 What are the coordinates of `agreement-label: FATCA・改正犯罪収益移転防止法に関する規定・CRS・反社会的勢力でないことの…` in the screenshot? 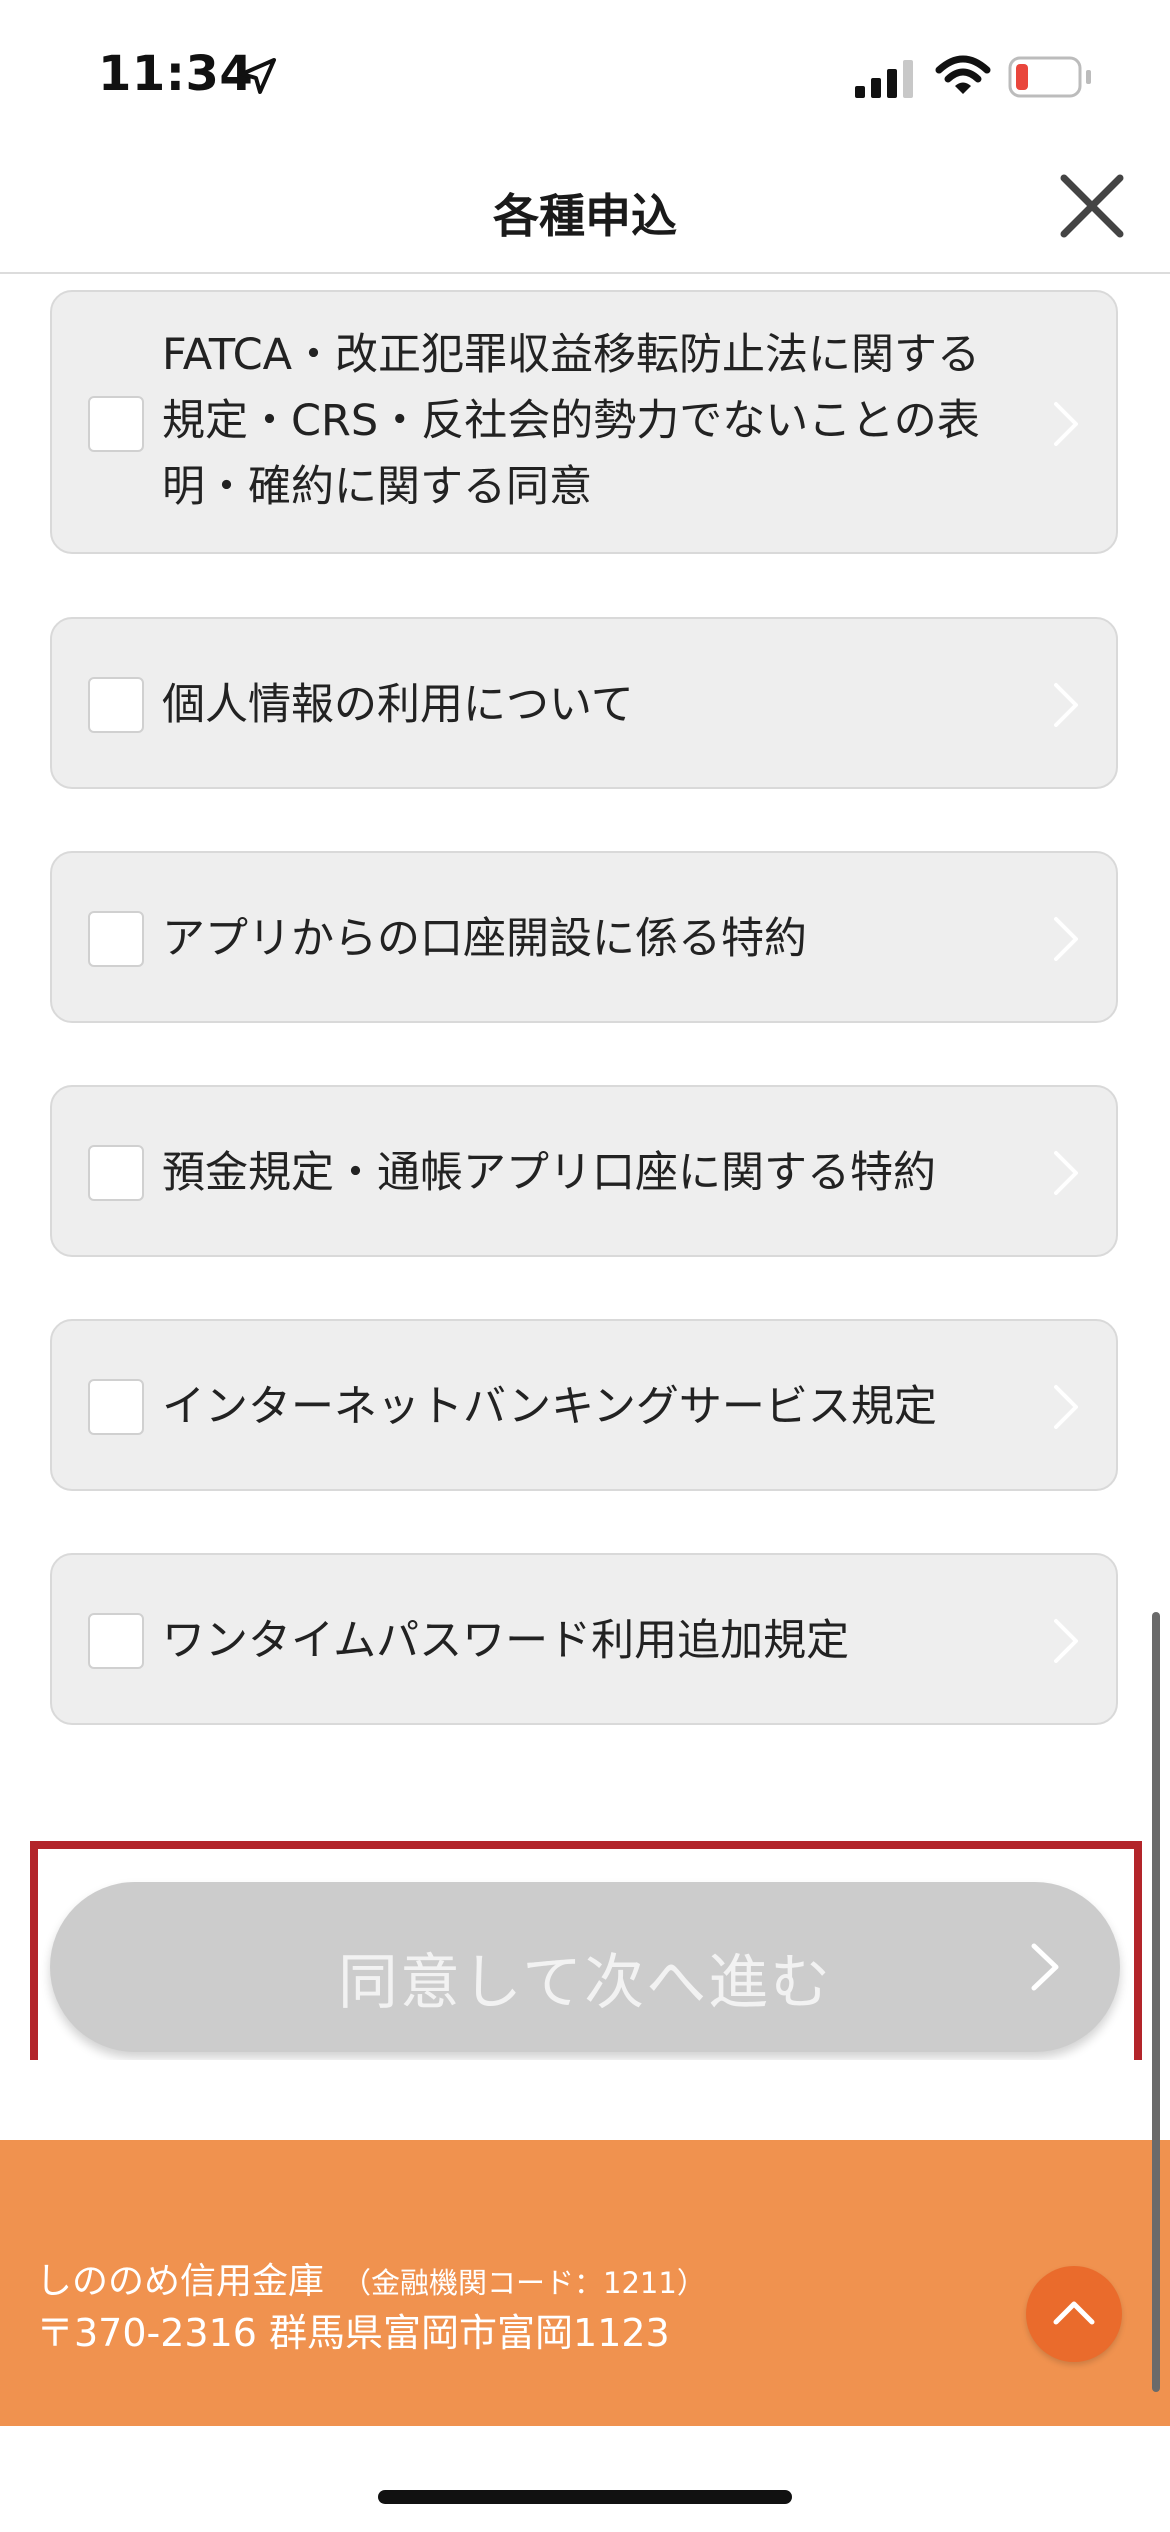 It's located at (571, 421).